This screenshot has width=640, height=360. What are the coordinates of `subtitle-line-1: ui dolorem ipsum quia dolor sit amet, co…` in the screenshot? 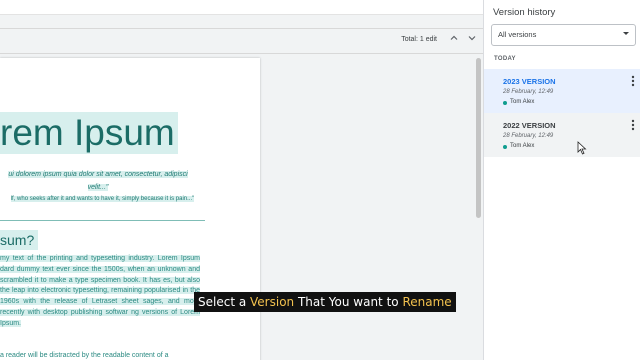 It's located at (98, 174).